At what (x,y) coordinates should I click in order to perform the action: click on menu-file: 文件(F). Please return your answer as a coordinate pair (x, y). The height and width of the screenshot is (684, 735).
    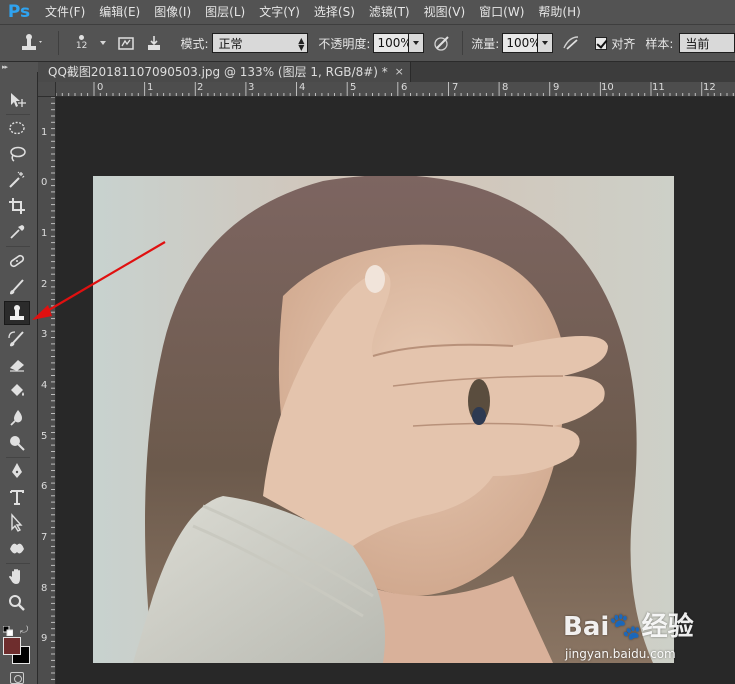
    Looking at the image, I should click on (65, 12).